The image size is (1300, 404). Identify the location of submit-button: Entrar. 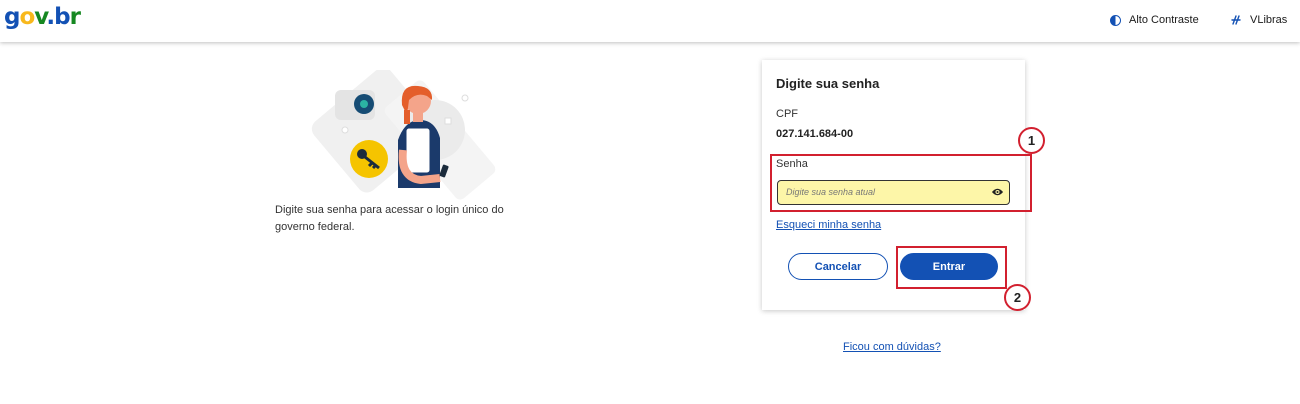
(949, 266).